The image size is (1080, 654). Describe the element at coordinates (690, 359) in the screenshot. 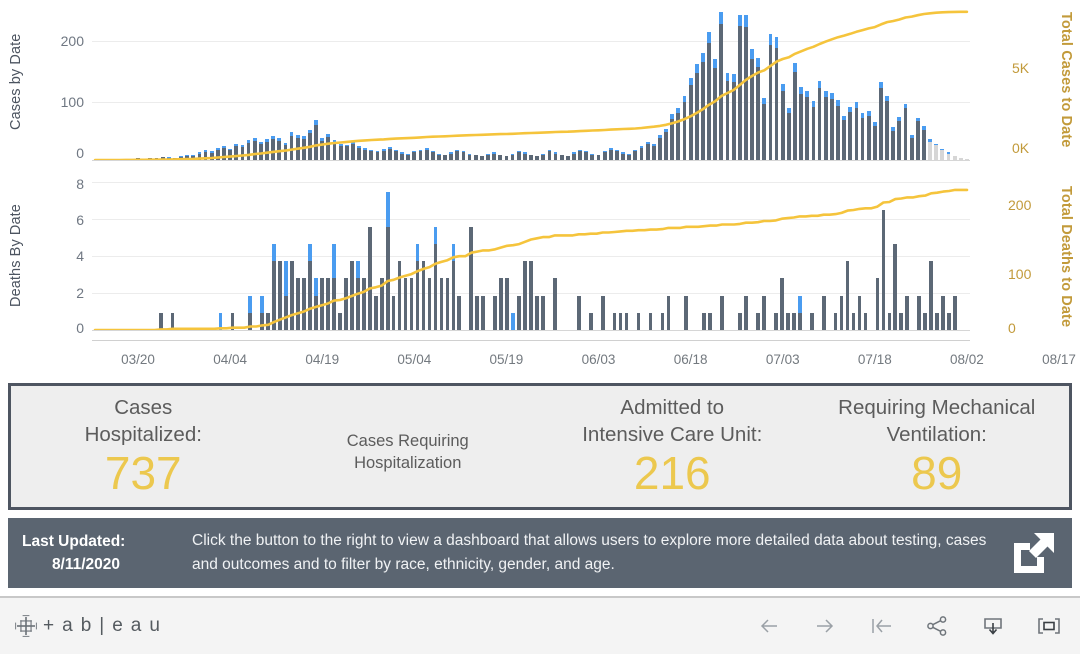

I see `x-axis-tick: 06/18` at that location.